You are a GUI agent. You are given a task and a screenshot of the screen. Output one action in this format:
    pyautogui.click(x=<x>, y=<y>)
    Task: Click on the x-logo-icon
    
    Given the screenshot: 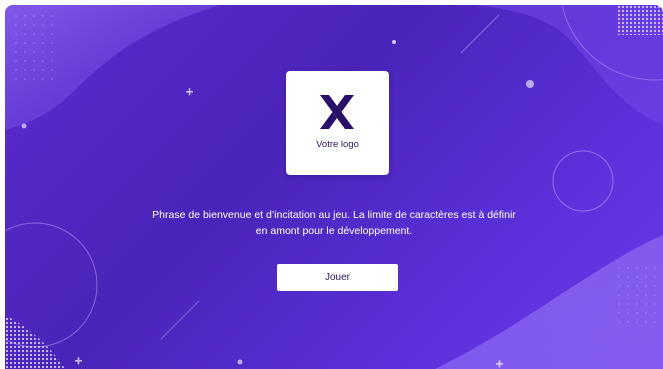 What is the action you would take?
    pyautogui.click(x=337, y=112)
    